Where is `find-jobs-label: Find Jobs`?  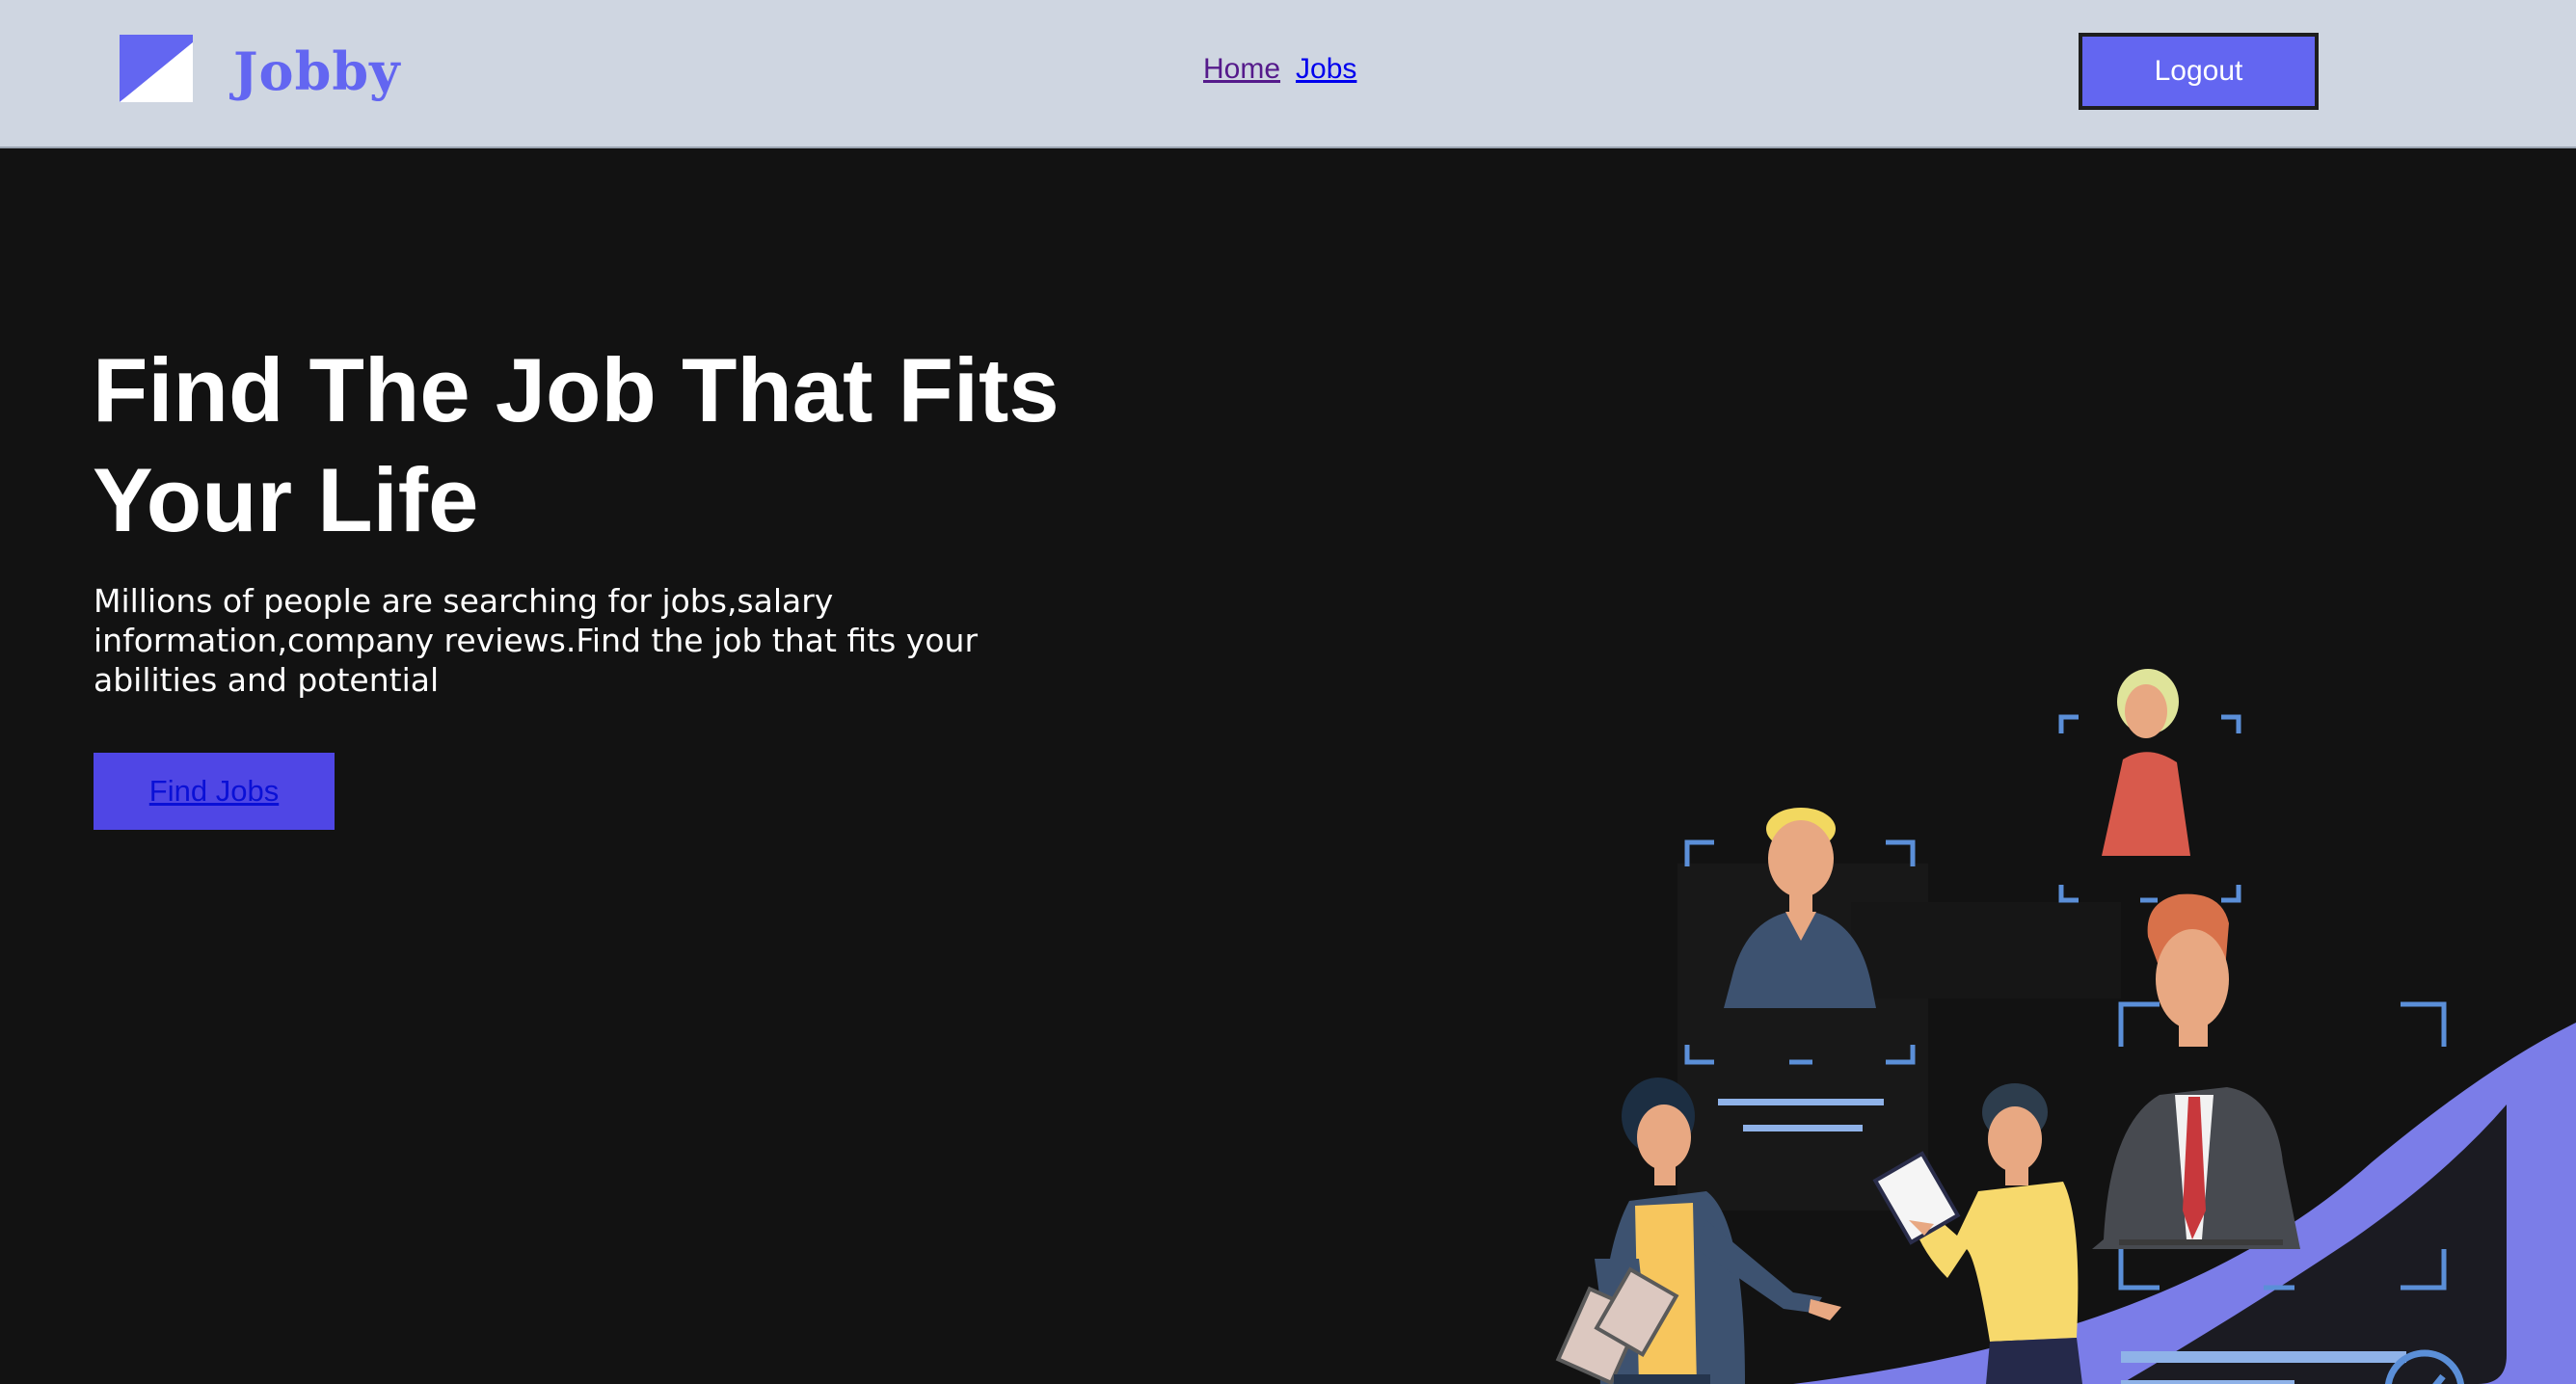 find-jobs-label: Find Jobs is located at coordinates (214, 791).